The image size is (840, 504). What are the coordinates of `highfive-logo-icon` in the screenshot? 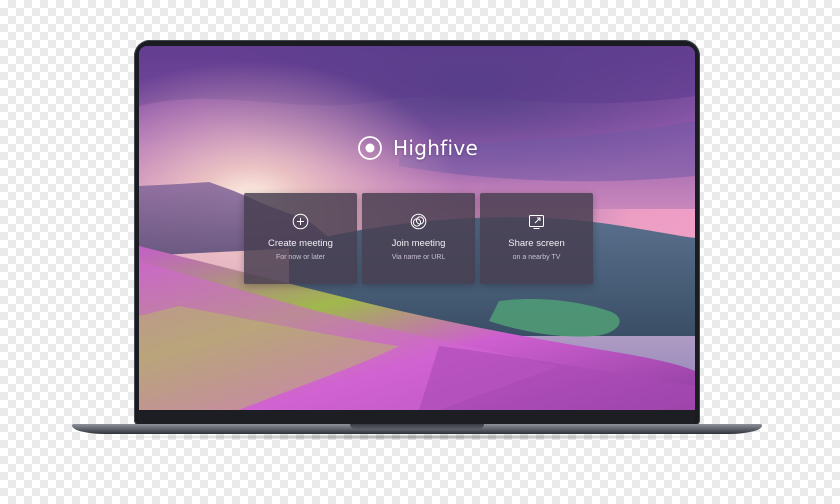 It's located at (370, 148).